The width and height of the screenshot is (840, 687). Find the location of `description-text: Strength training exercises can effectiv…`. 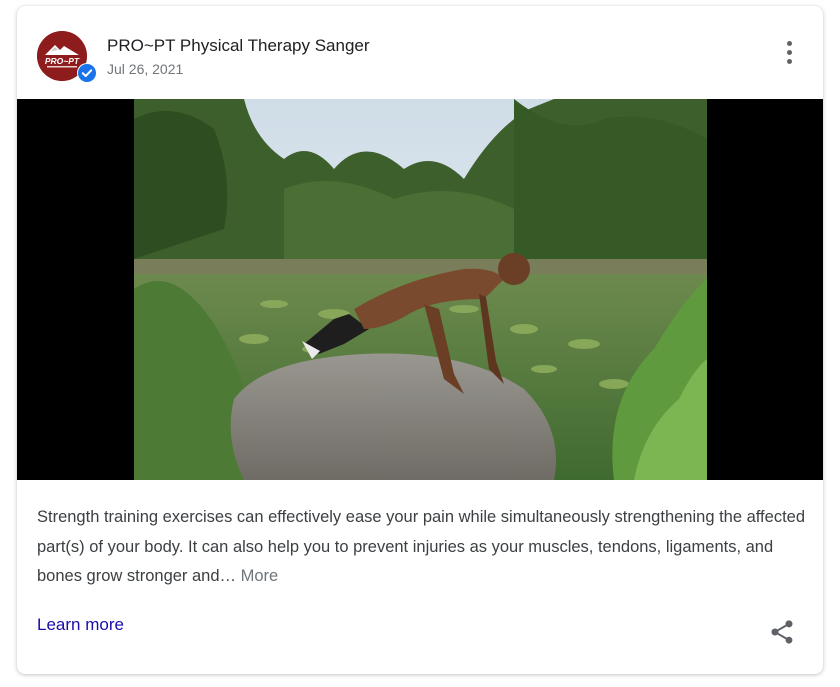

description-text: Strength training exercises can effectiv… is located at coordinates (421, 546).